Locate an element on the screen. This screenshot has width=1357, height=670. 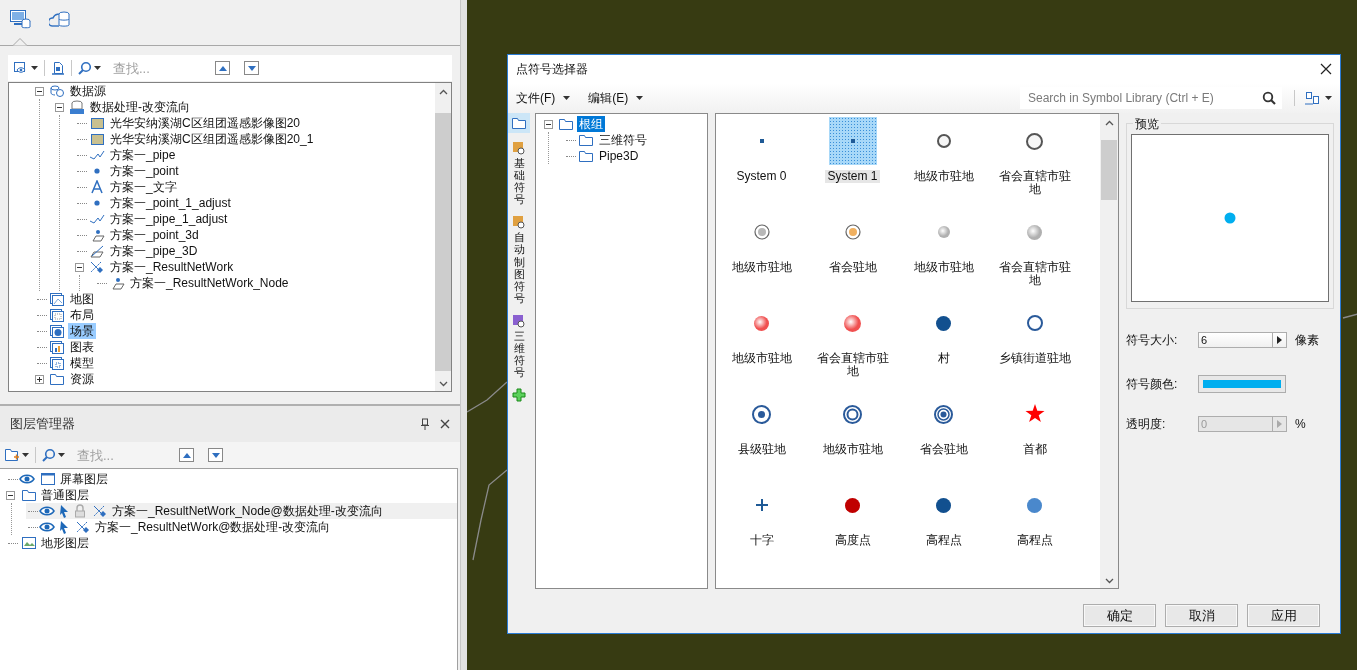
view-mode-button is located at coordinates (1318, 98).